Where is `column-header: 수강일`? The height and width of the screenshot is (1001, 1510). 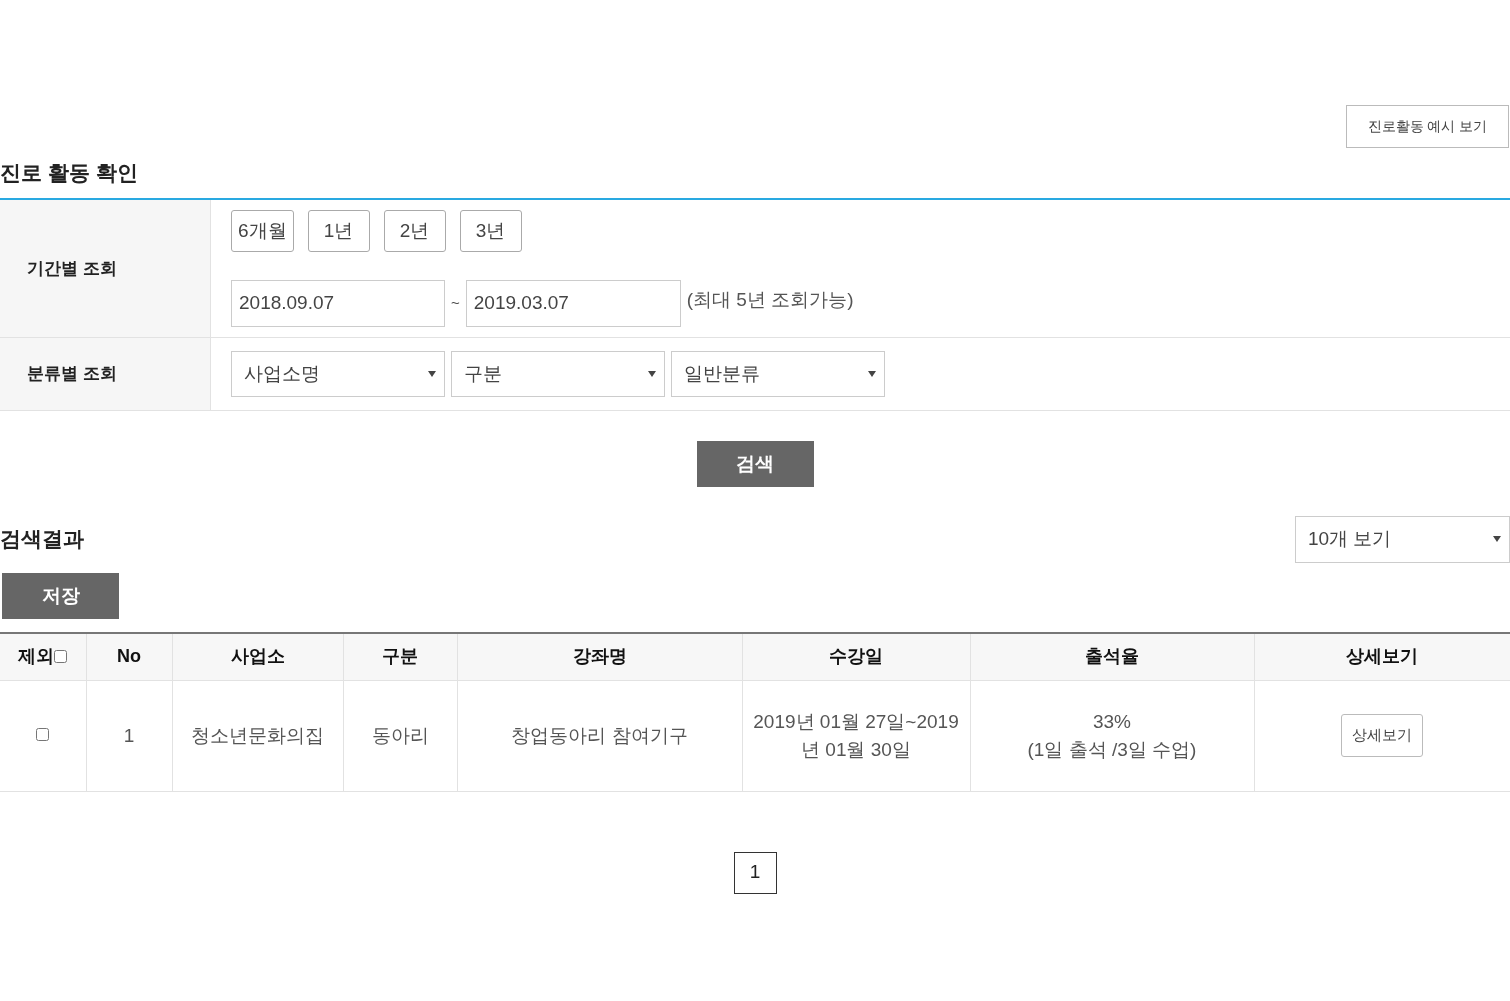
column-header: 수강일 is located at coordinates (856, 656).